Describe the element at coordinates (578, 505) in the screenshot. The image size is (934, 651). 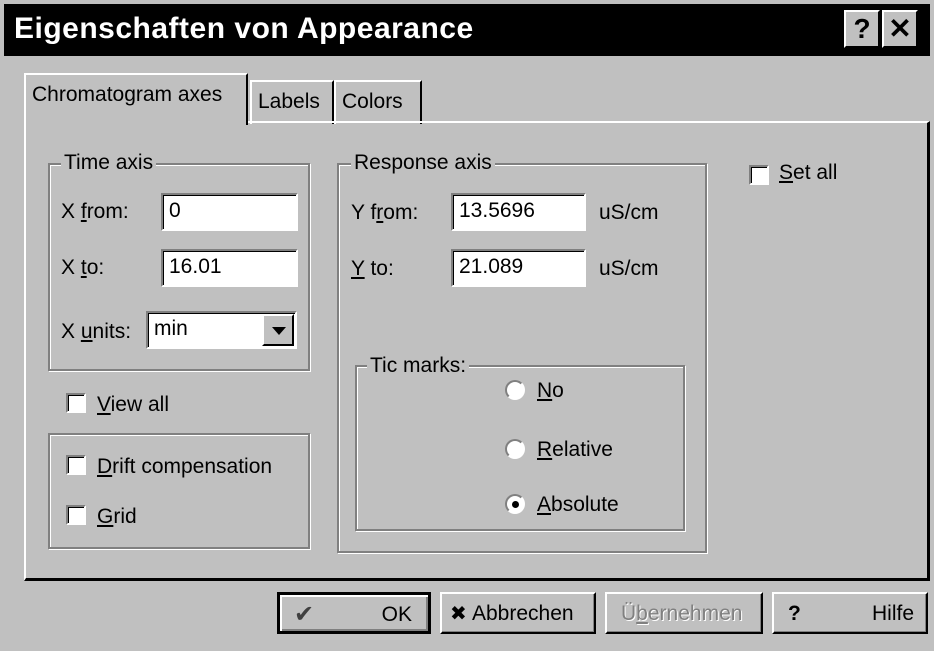
I see `tic-marks-absolute-label: Absolute` at that location.